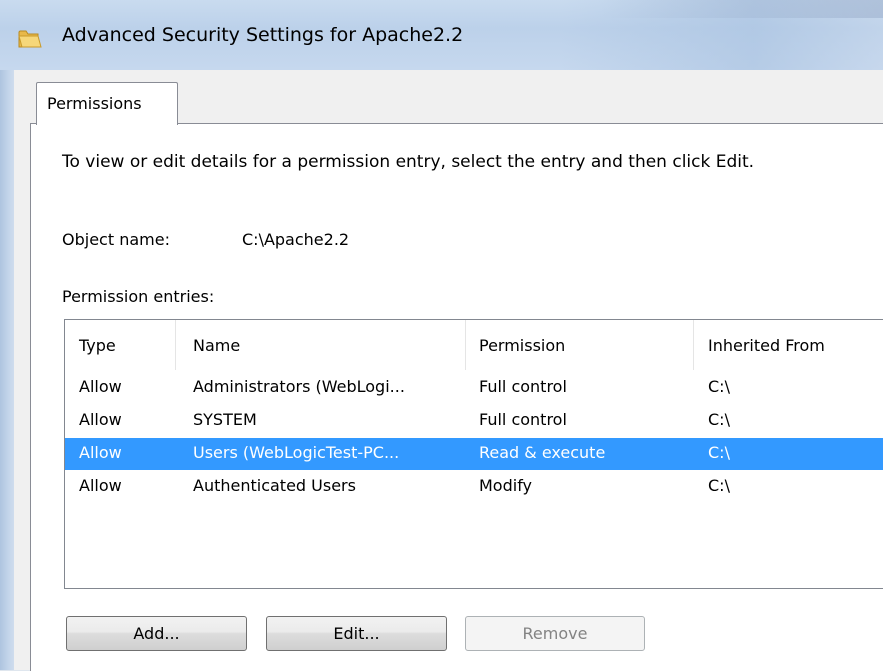 The image size is (883, 671). I want to click on cell-name: Authenticated Users, so click(274, 485).